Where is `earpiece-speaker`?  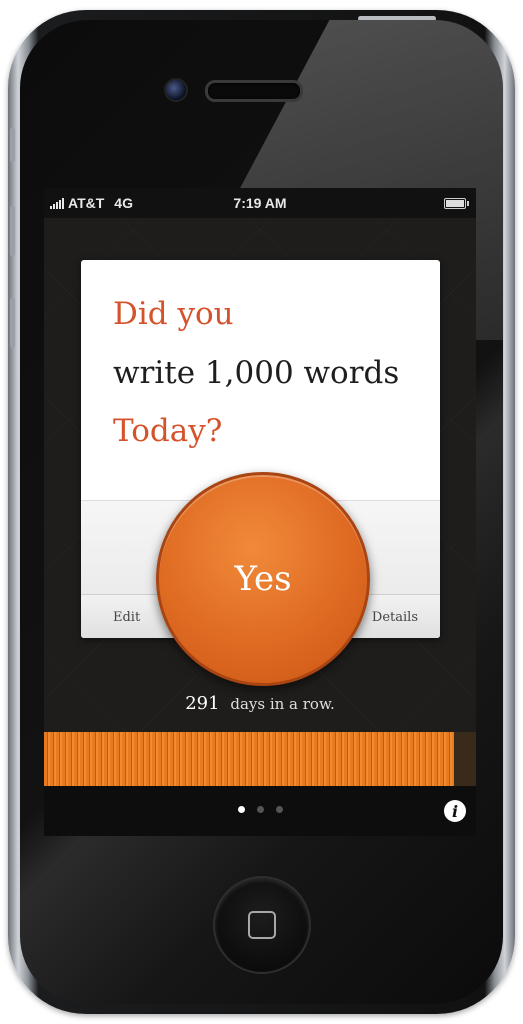
earpiece-speaker is located at coordinates (254, 91).